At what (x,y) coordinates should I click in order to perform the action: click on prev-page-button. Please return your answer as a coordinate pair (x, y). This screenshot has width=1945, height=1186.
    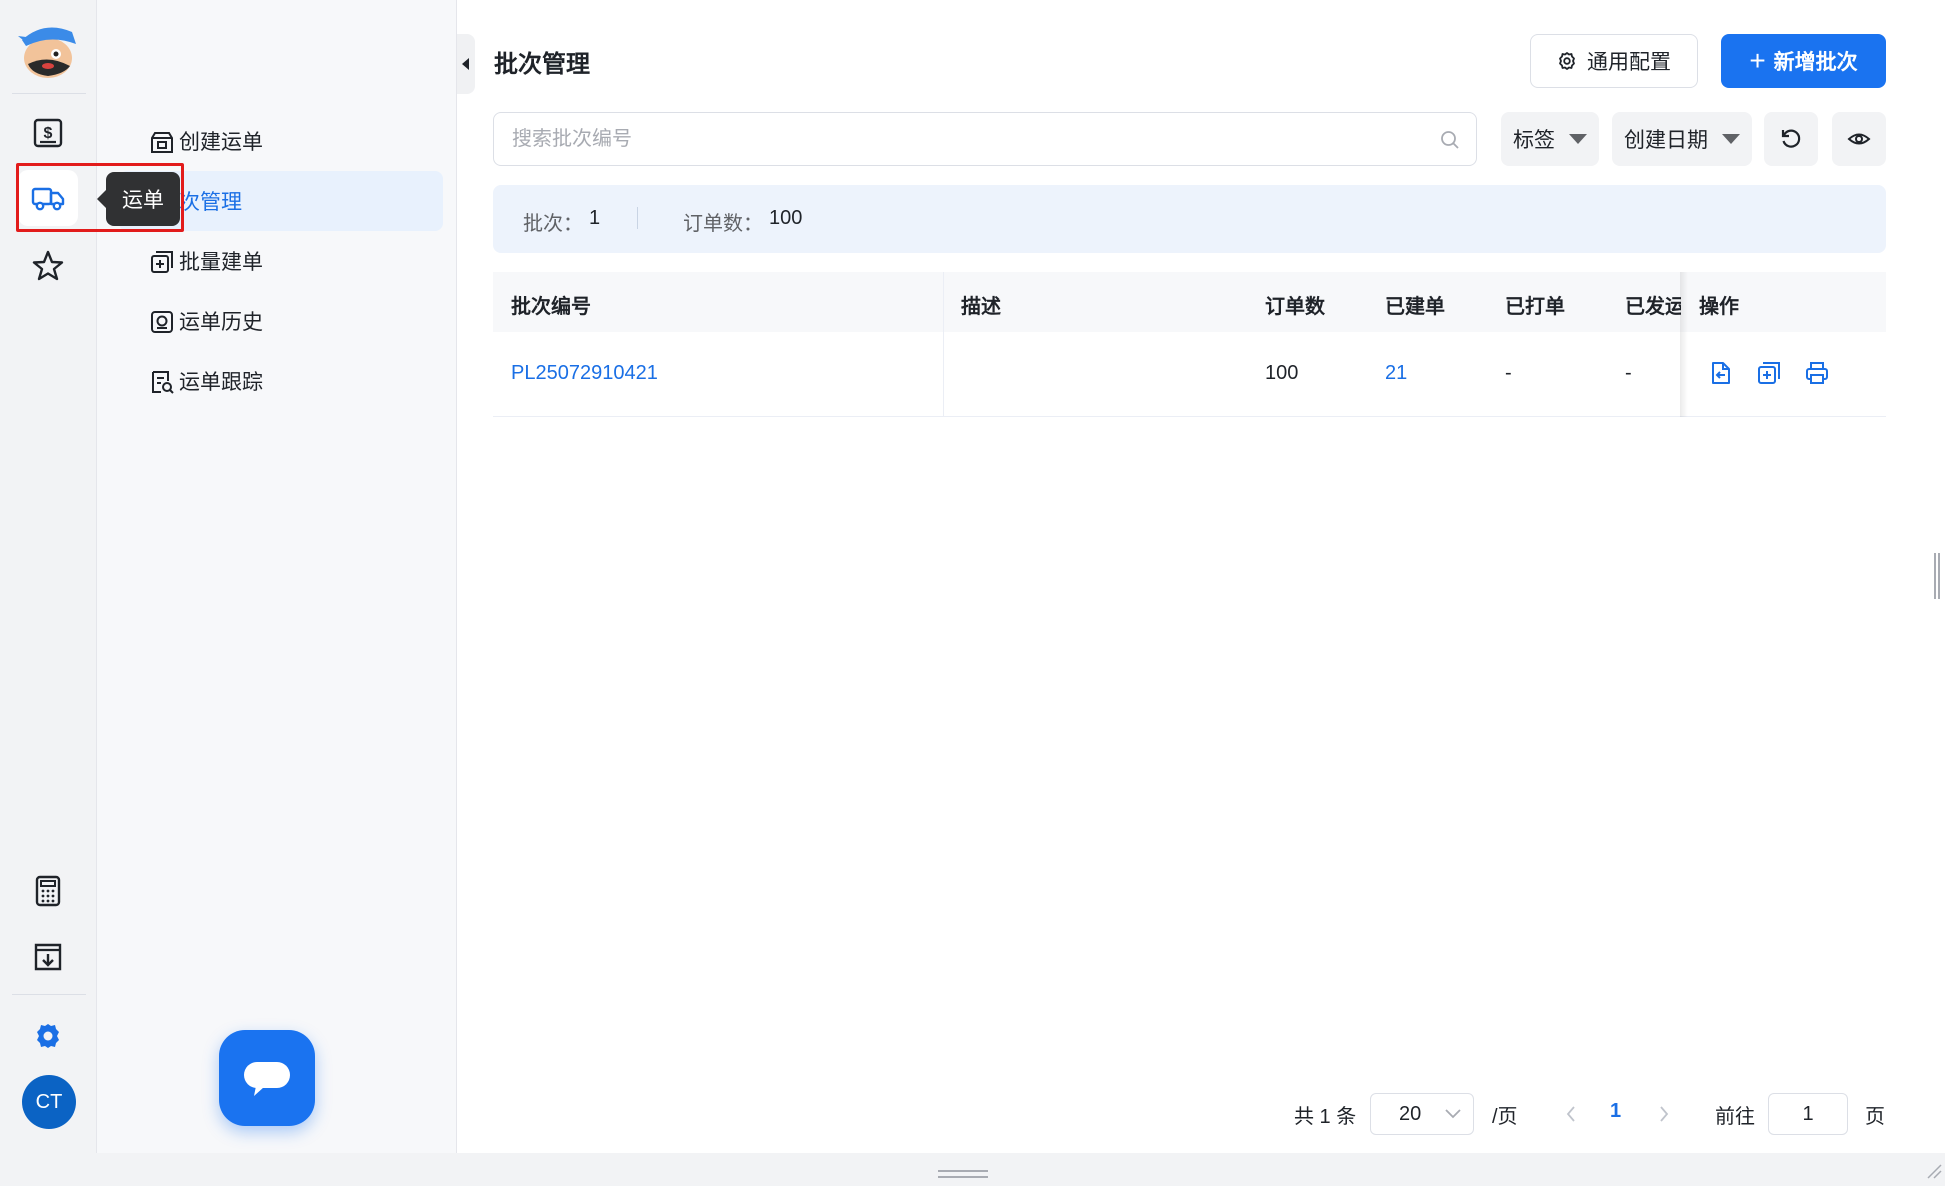
    Looking at the image, I should click on (1571, 1114).